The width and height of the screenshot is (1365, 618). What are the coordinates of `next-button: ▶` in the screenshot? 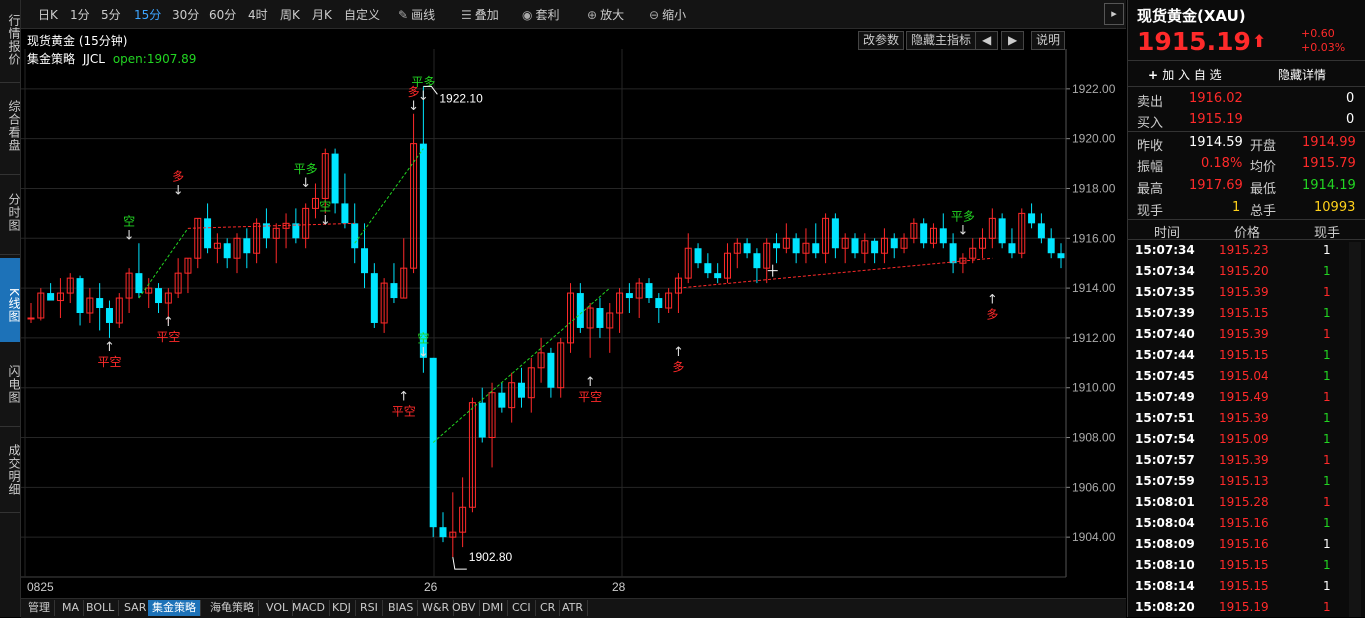 It's located at (1013, 40).